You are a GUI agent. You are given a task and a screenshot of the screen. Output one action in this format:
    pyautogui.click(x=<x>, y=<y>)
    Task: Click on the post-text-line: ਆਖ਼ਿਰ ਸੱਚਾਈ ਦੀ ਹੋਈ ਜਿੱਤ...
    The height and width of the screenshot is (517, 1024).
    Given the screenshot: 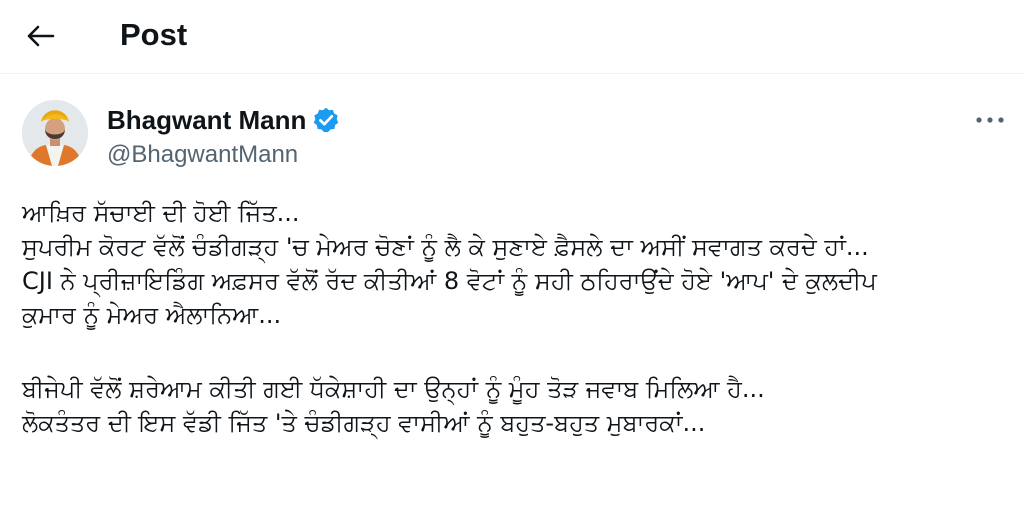 What is the action you would take?
    pyautogui.click(x=161, y=213)
    